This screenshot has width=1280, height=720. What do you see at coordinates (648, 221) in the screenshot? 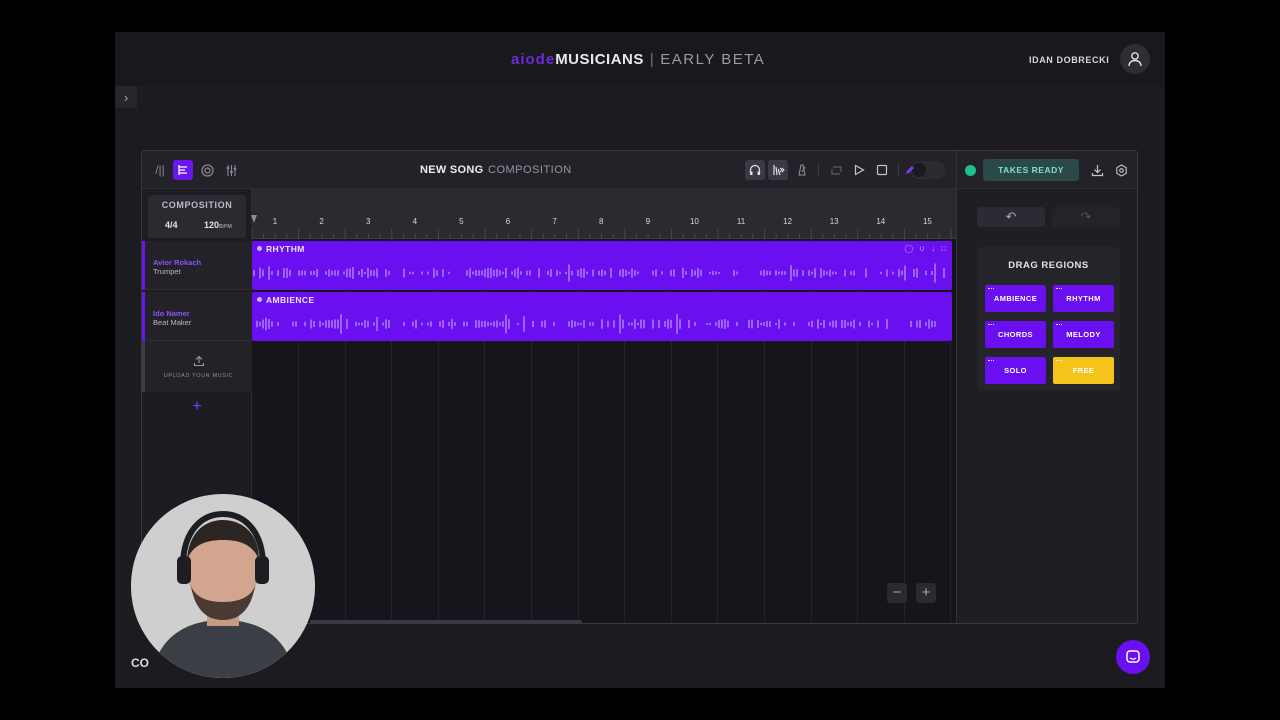
I see `bar-number: 9` at bounding box center [648, 221].